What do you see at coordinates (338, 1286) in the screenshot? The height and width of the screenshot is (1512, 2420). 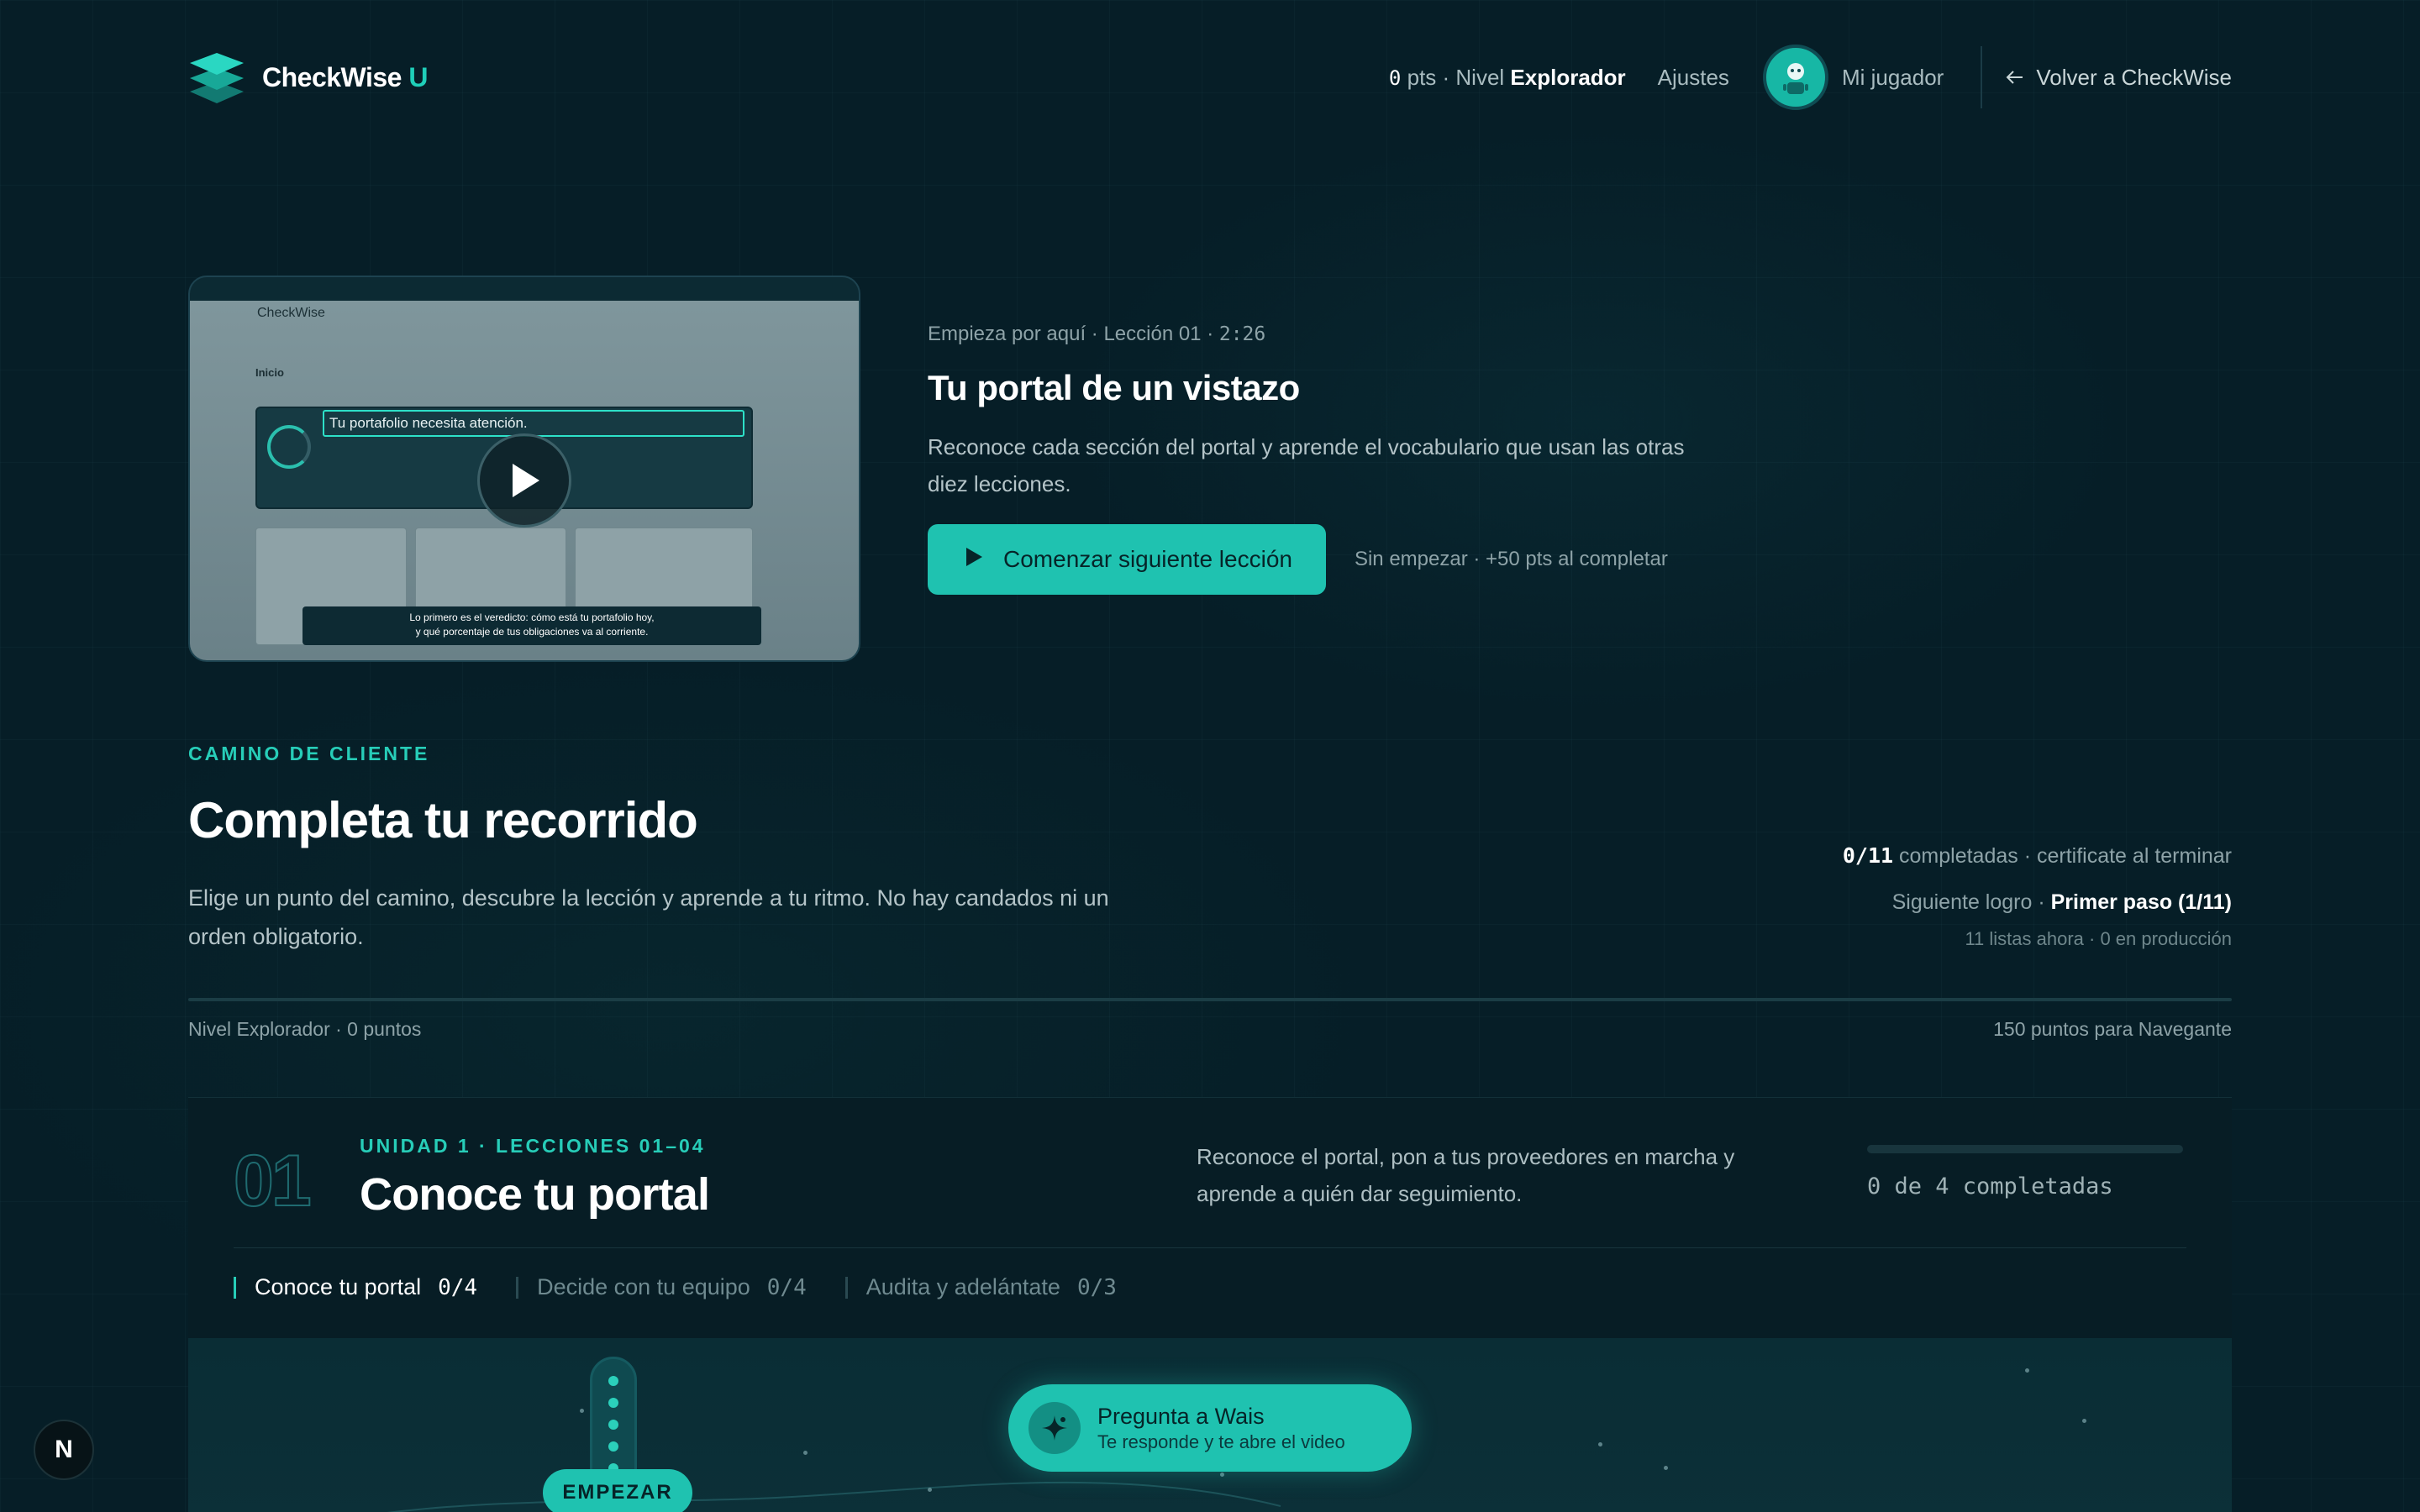 I see `chapter-label: Conoce tu portal` at bounding box center [338, 1286].